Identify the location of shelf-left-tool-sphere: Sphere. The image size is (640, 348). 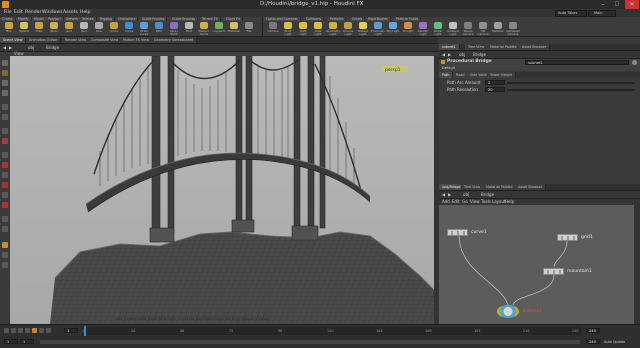
(24, 28).